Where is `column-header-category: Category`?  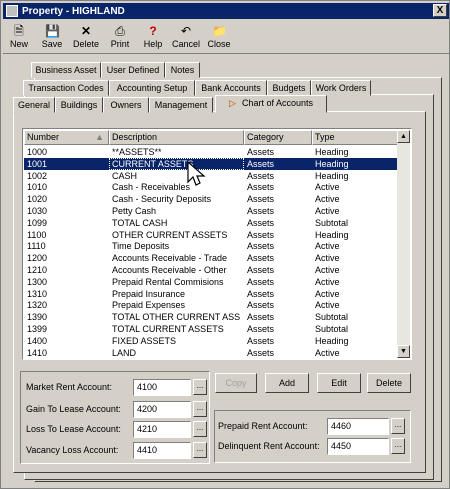 column-header-category: Category is located at coordinates (278, 137).